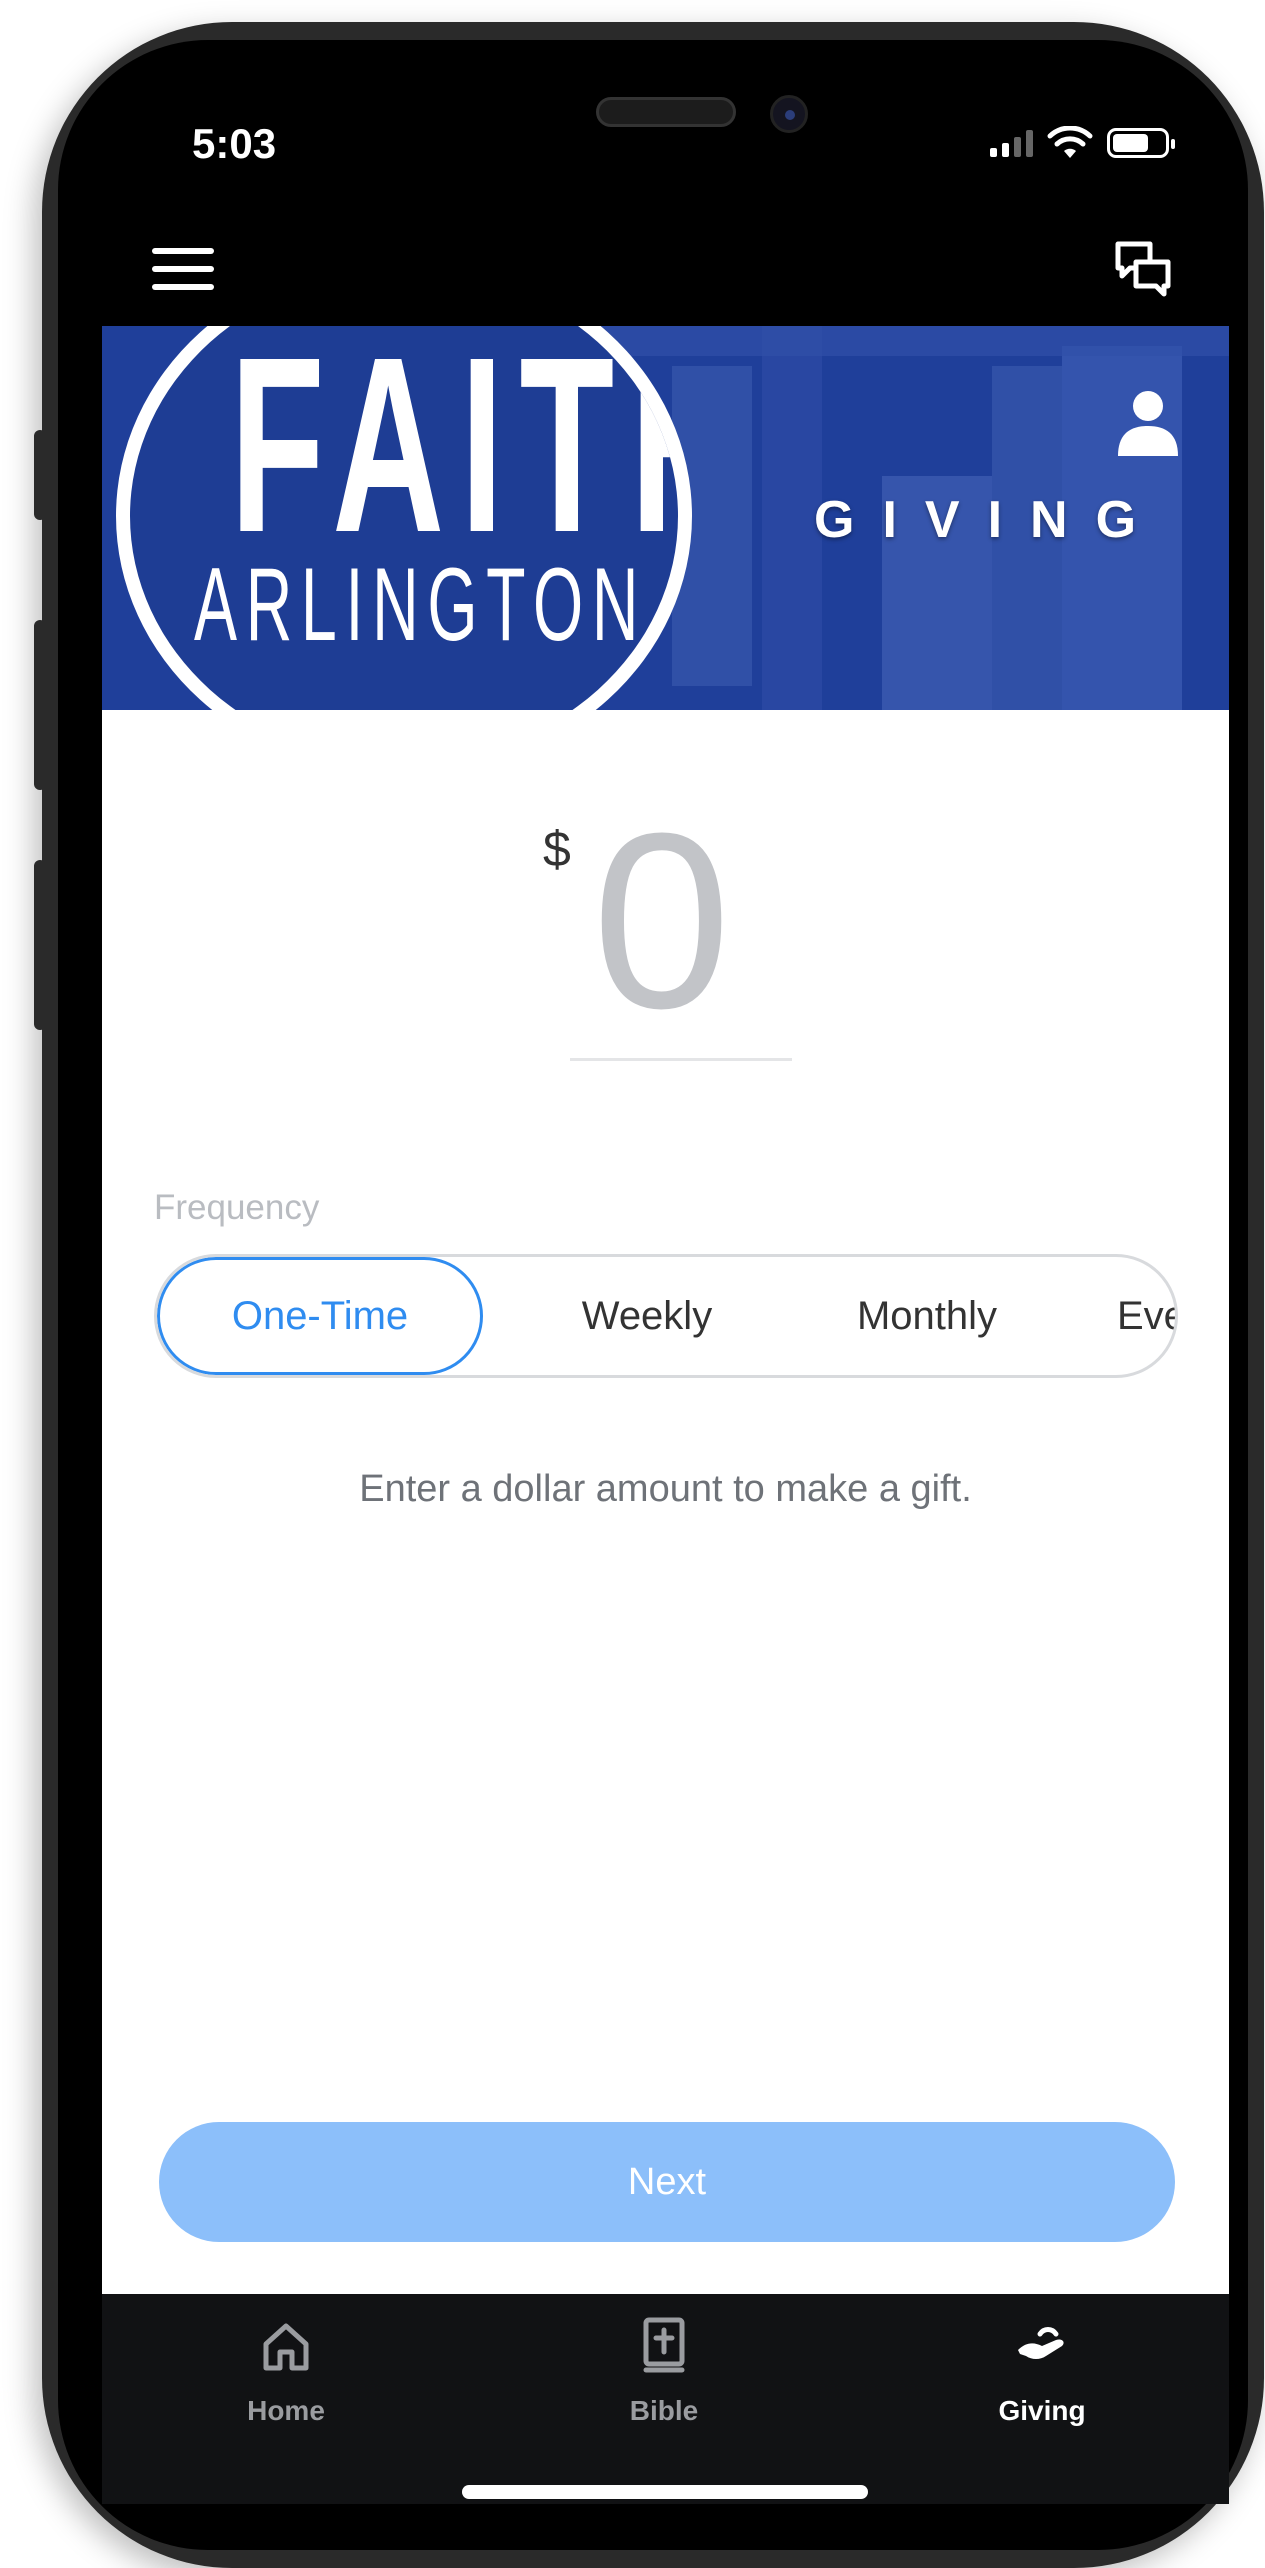  What do you see at coordinates (286, 2371) in the screenshot?
I see `tab-home: Home` at bounding box center [286, 2371].